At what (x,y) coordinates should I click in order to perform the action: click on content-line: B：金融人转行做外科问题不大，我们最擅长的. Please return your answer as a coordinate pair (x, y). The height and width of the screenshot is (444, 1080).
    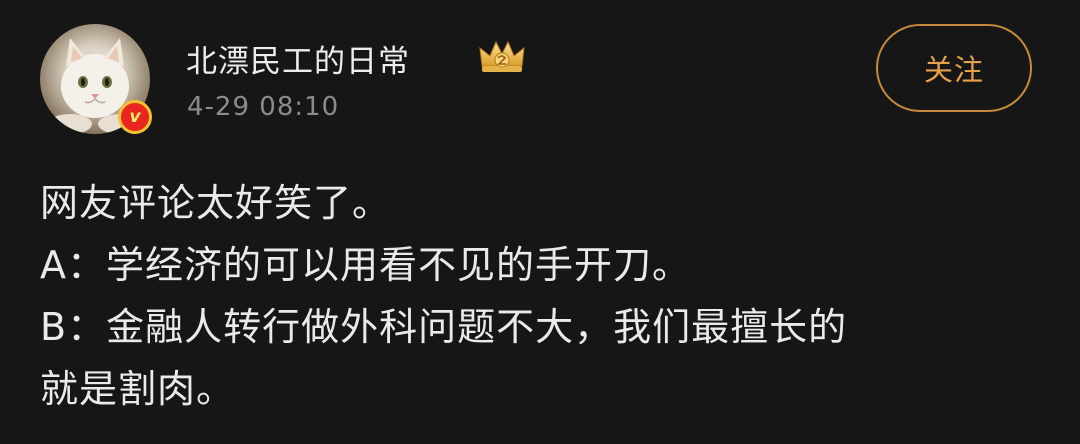
    Looking at the image, I should click on (444, 327).